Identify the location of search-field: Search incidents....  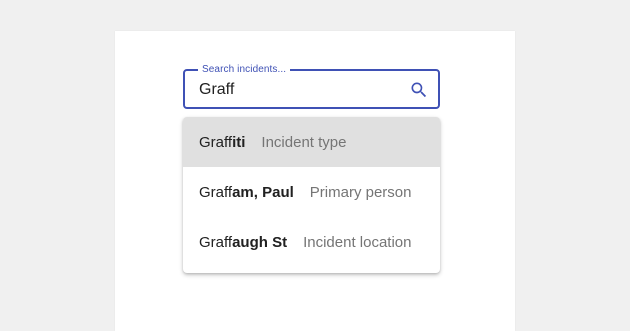
(311, 86).